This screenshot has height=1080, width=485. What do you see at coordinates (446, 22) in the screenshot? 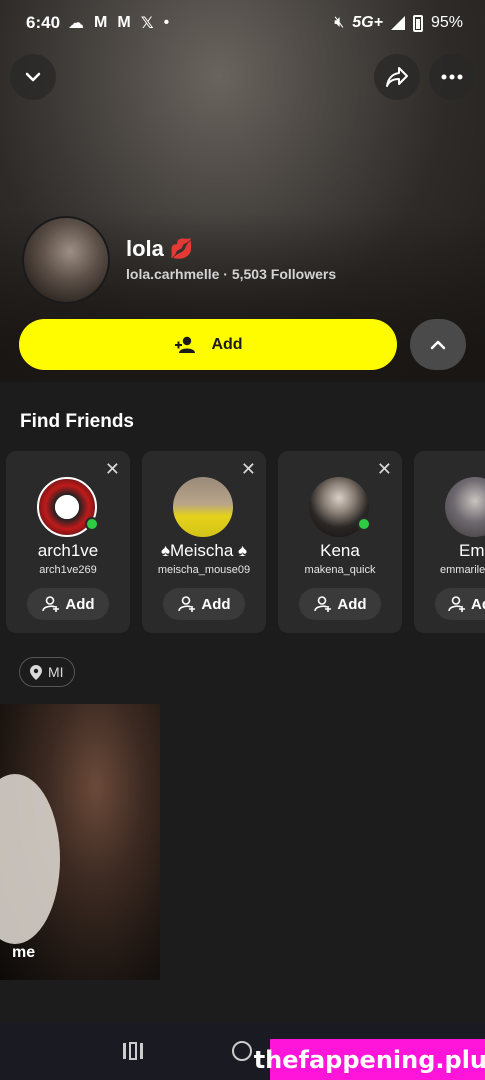
I see `battery-level: 95%` at bounding box center [446, 22].